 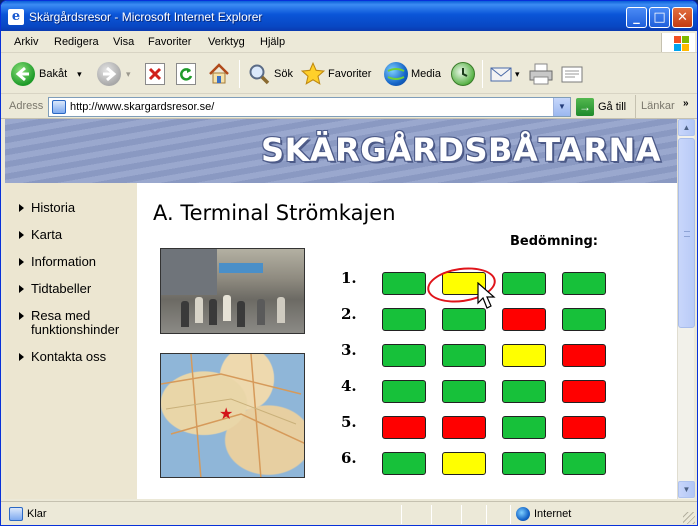 What do you see at coordinates (26, 106) in the screenshot?
I see `address-label: Adress` at bounding box center [26, 106].